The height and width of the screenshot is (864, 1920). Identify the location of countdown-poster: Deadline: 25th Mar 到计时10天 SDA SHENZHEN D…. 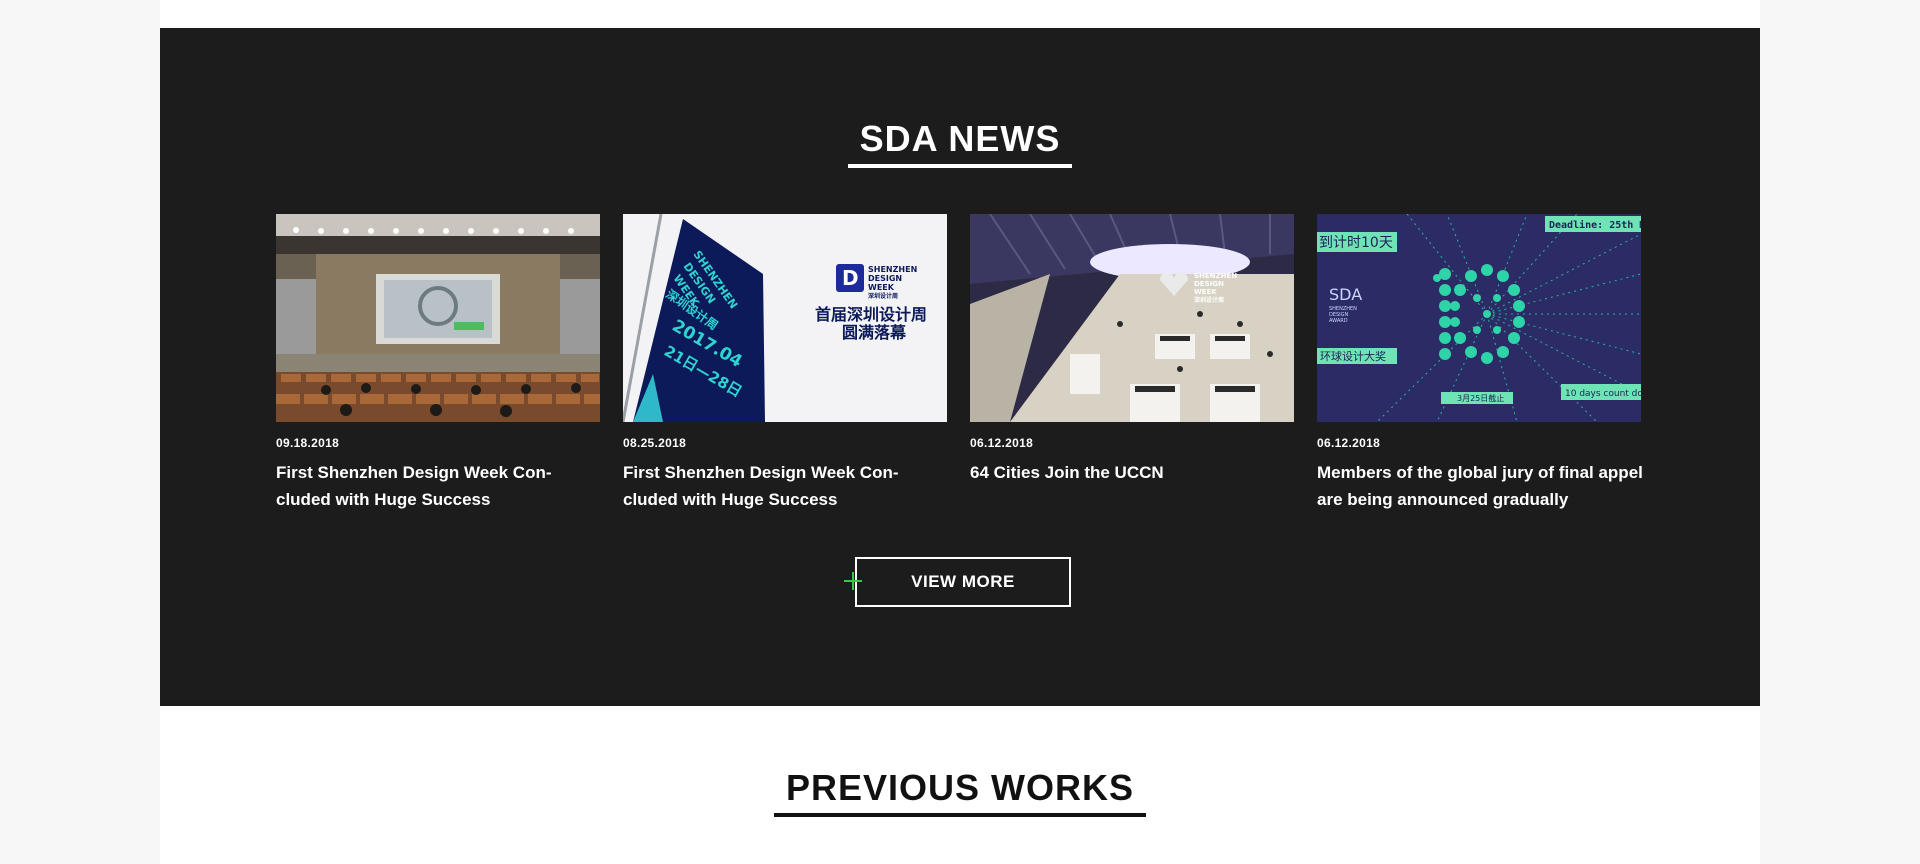
(1479, 318).